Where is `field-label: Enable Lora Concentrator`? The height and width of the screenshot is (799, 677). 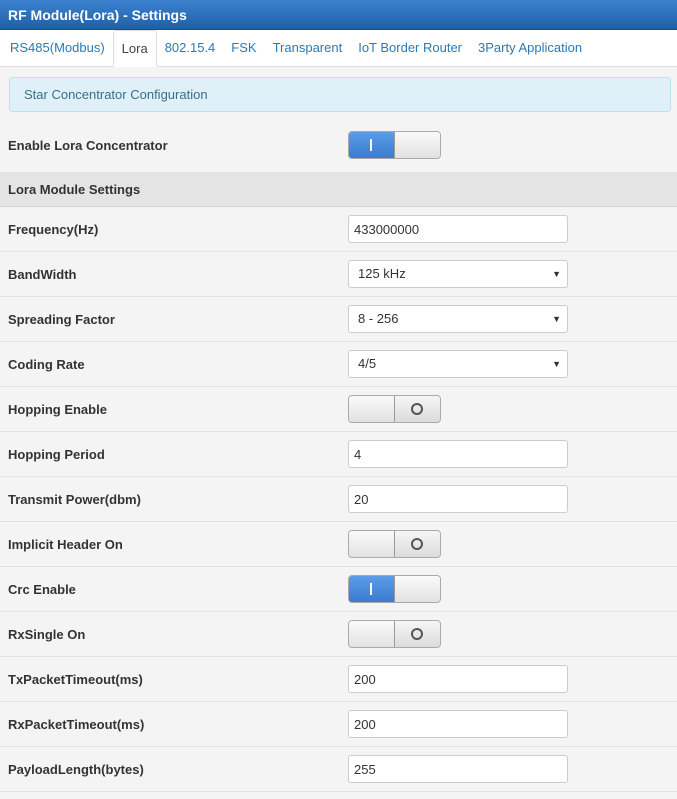 field-label: Enable Lora Concentrator is located at coordinates (88, 145).